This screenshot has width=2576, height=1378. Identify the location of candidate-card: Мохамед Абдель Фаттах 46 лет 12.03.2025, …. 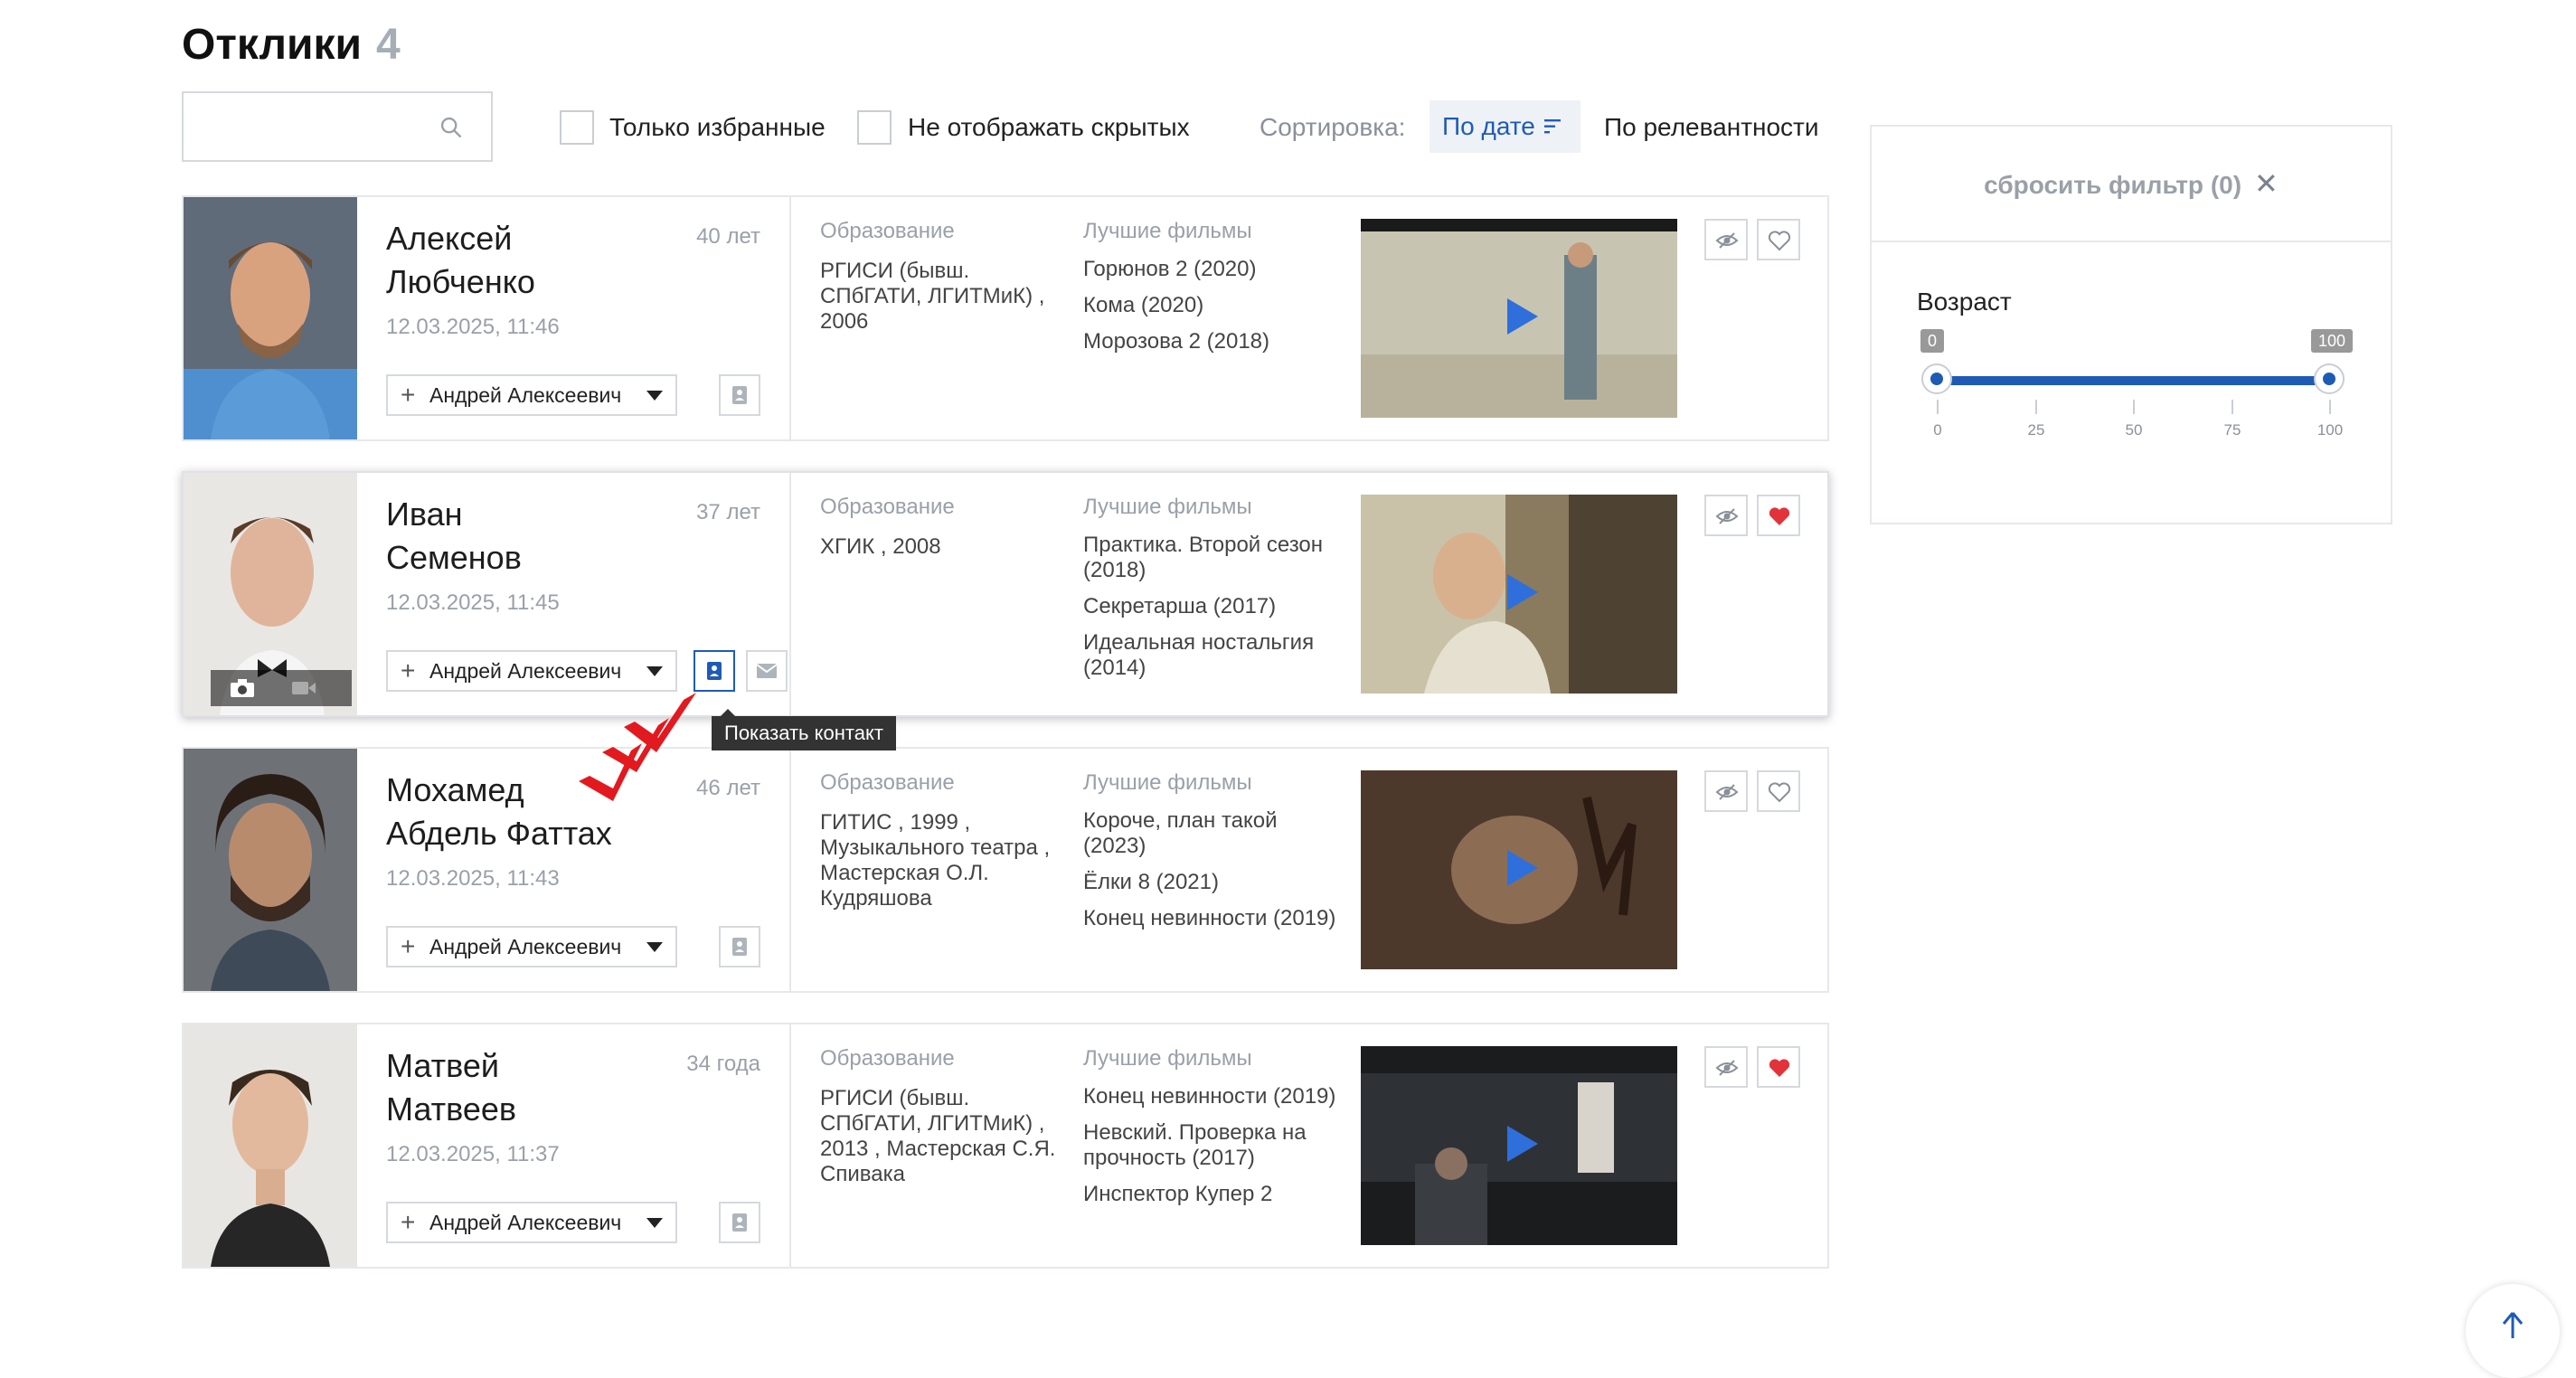
(1005, 870).